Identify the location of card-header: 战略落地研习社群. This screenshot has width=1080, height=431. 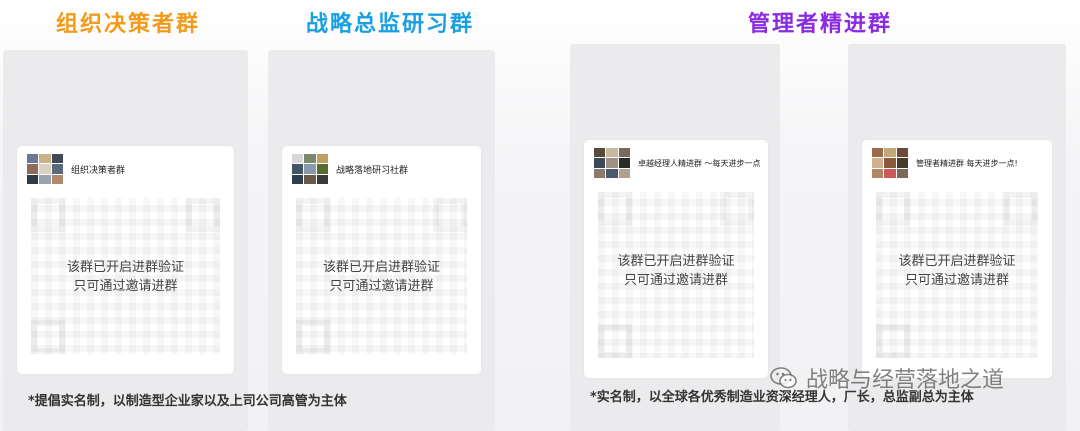
(350, 169).